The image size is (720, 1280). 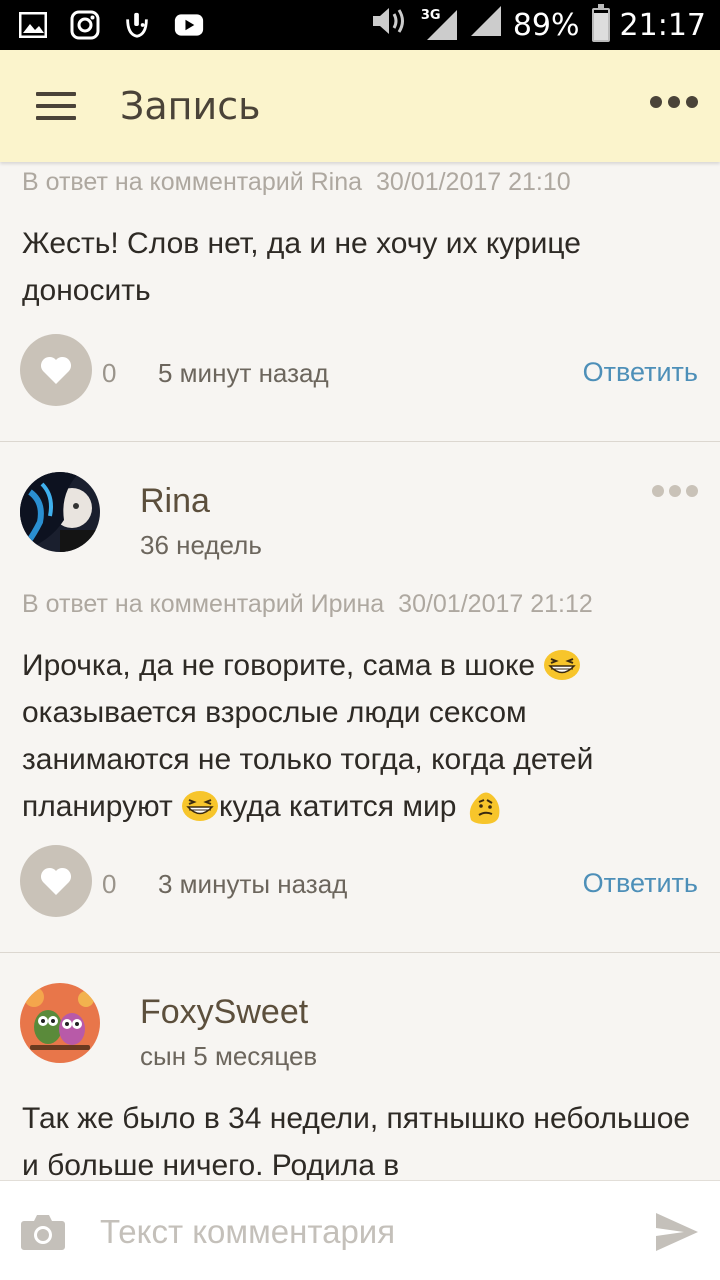 I want to click on battery-icon, so click(x=600, y=23).